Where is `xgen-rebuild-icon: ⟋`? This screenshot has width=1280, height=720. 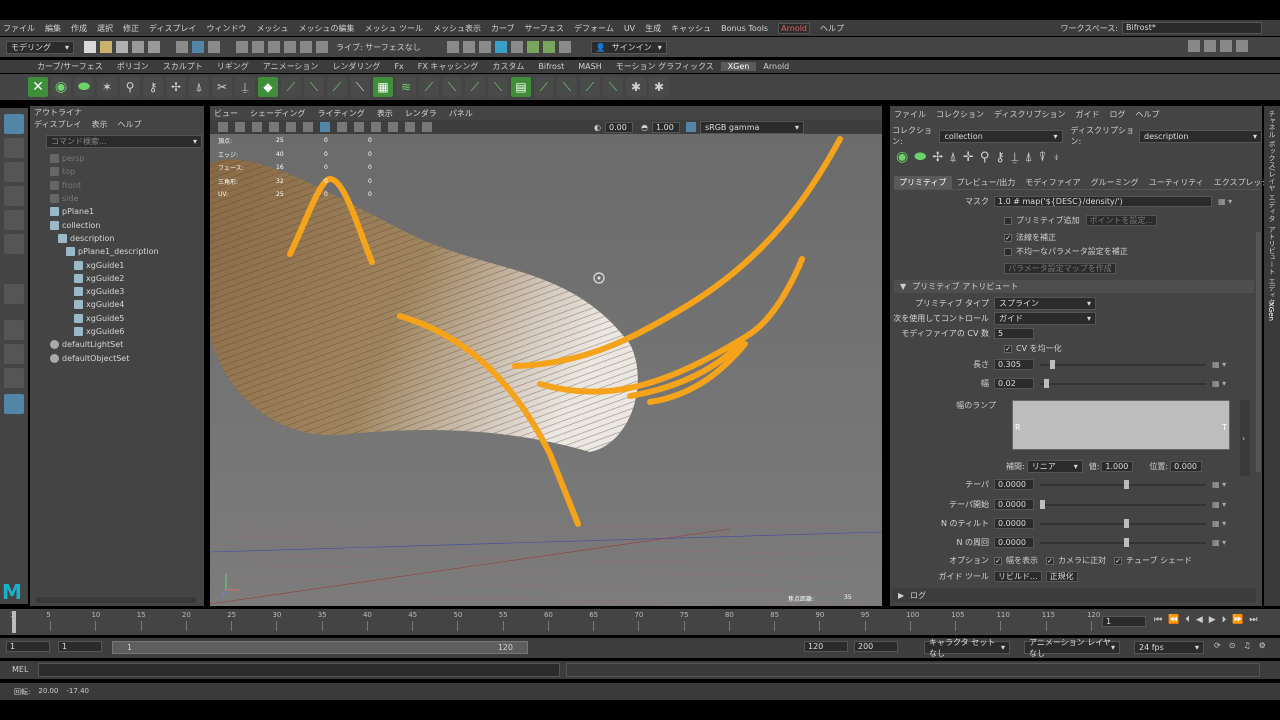
xgen-rebuild-icon: ⟋ is located at coordinates (291, 87).